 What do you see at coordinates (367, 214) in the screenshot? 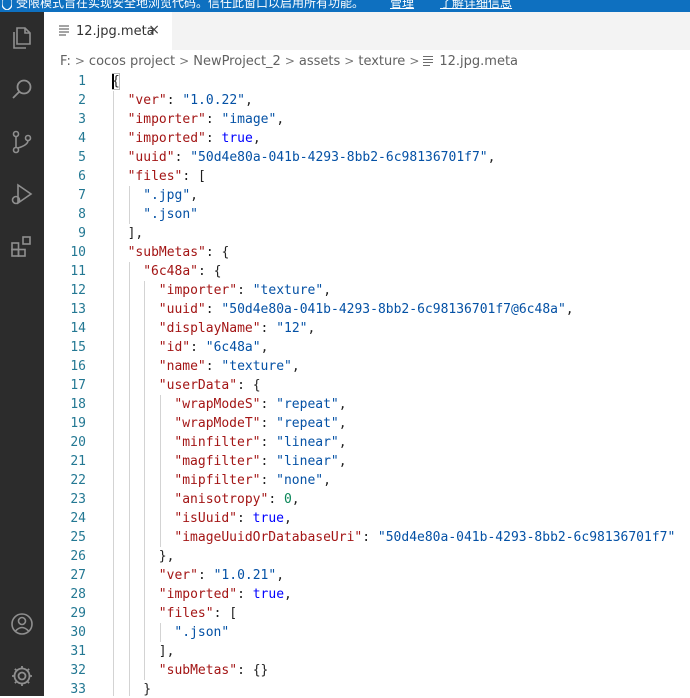
I see `code-line: 8 ".json"` at bounding box center [367, 214].